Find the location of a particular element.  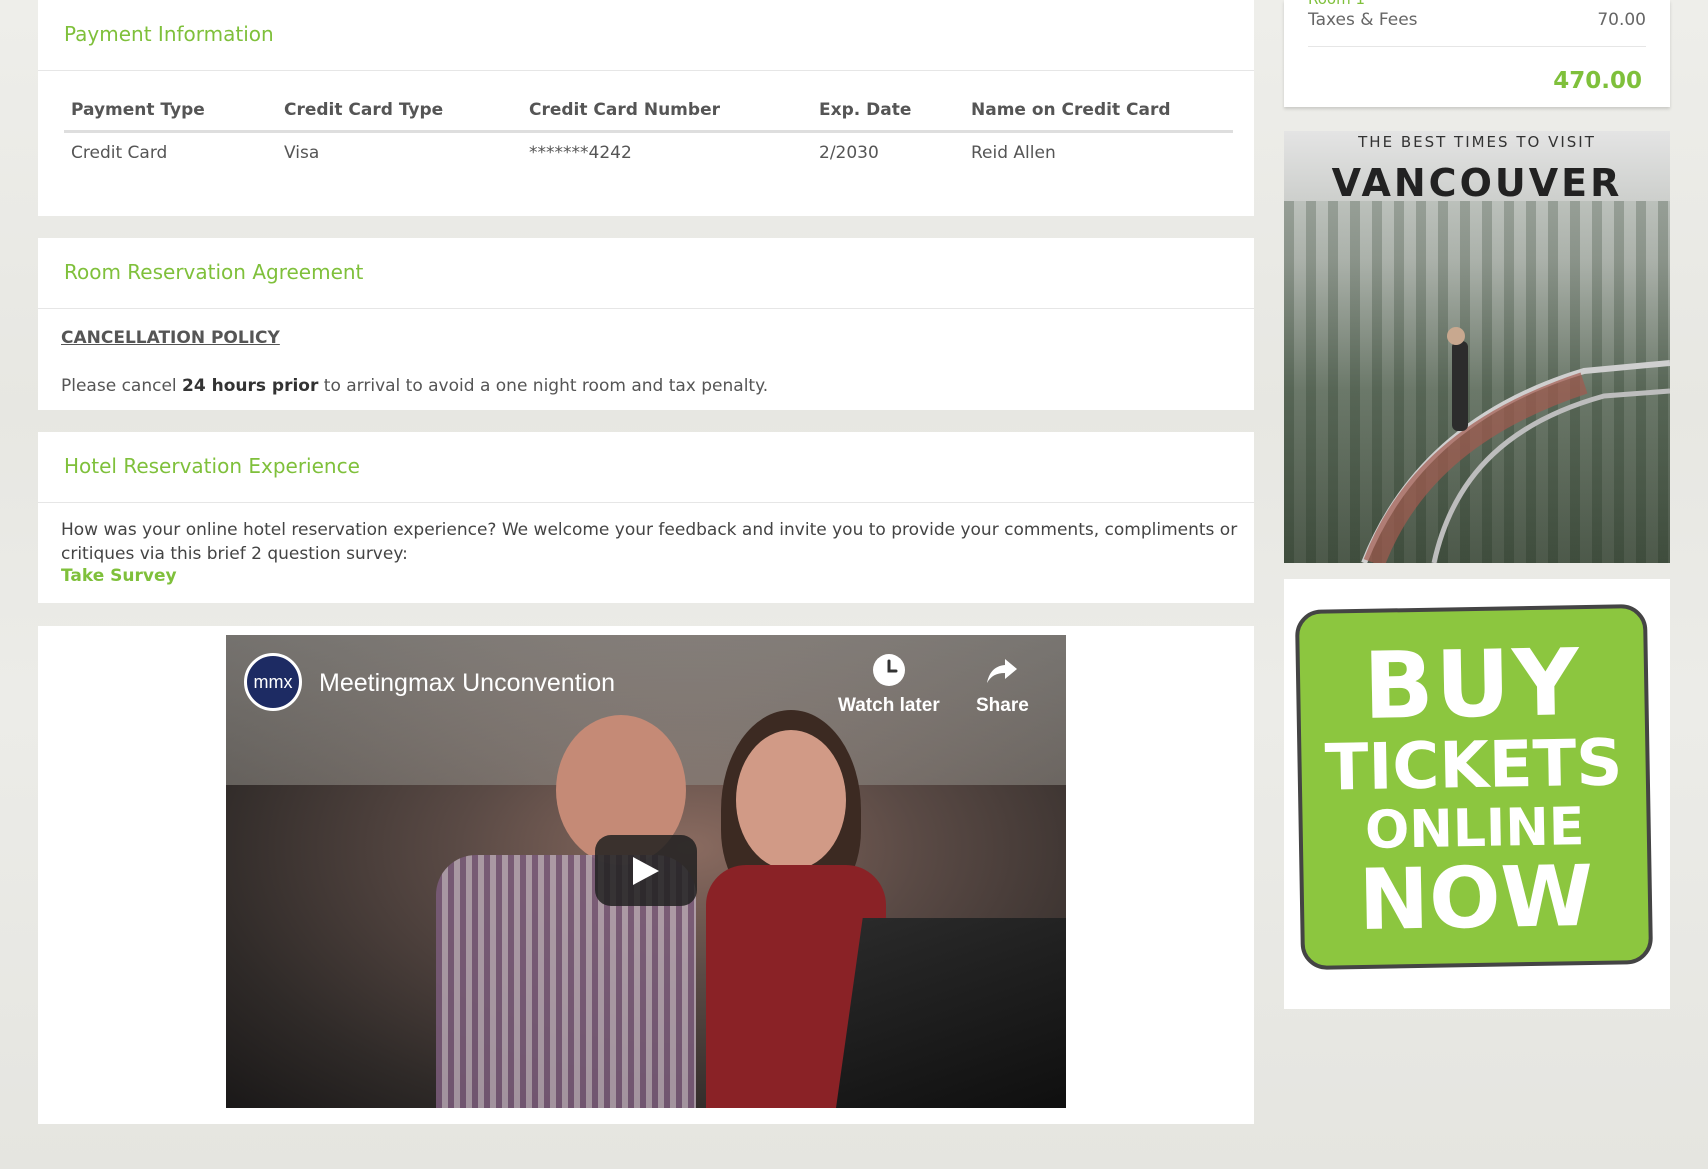

play-icon is located at coordinates (646, 871).